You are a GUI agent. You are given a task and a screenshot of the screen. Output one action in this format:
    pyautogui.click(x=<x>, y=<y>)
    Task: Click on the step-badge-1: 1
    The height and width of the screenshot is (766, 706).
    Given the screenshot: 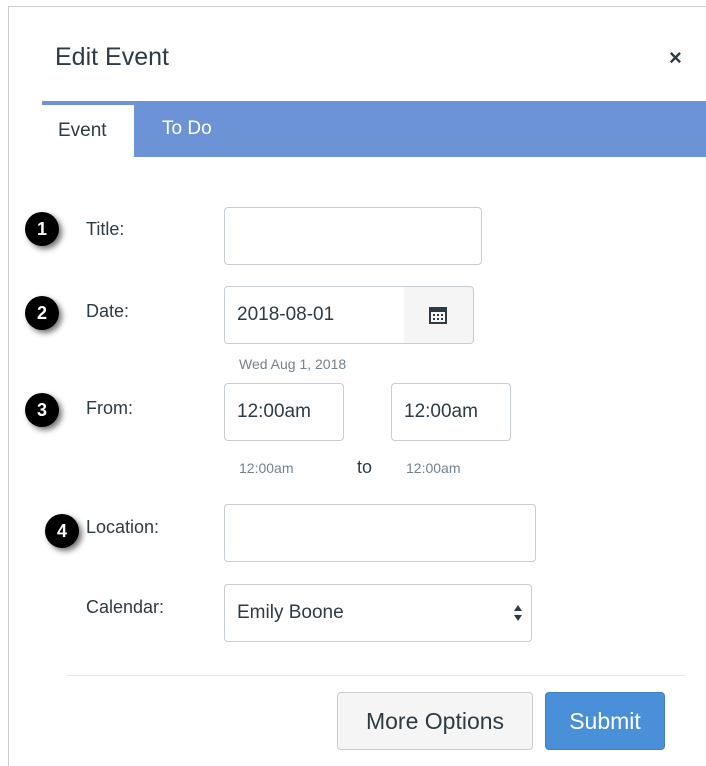 What is the action you would take?
    pyautogui.click(x=42, y=229)
    